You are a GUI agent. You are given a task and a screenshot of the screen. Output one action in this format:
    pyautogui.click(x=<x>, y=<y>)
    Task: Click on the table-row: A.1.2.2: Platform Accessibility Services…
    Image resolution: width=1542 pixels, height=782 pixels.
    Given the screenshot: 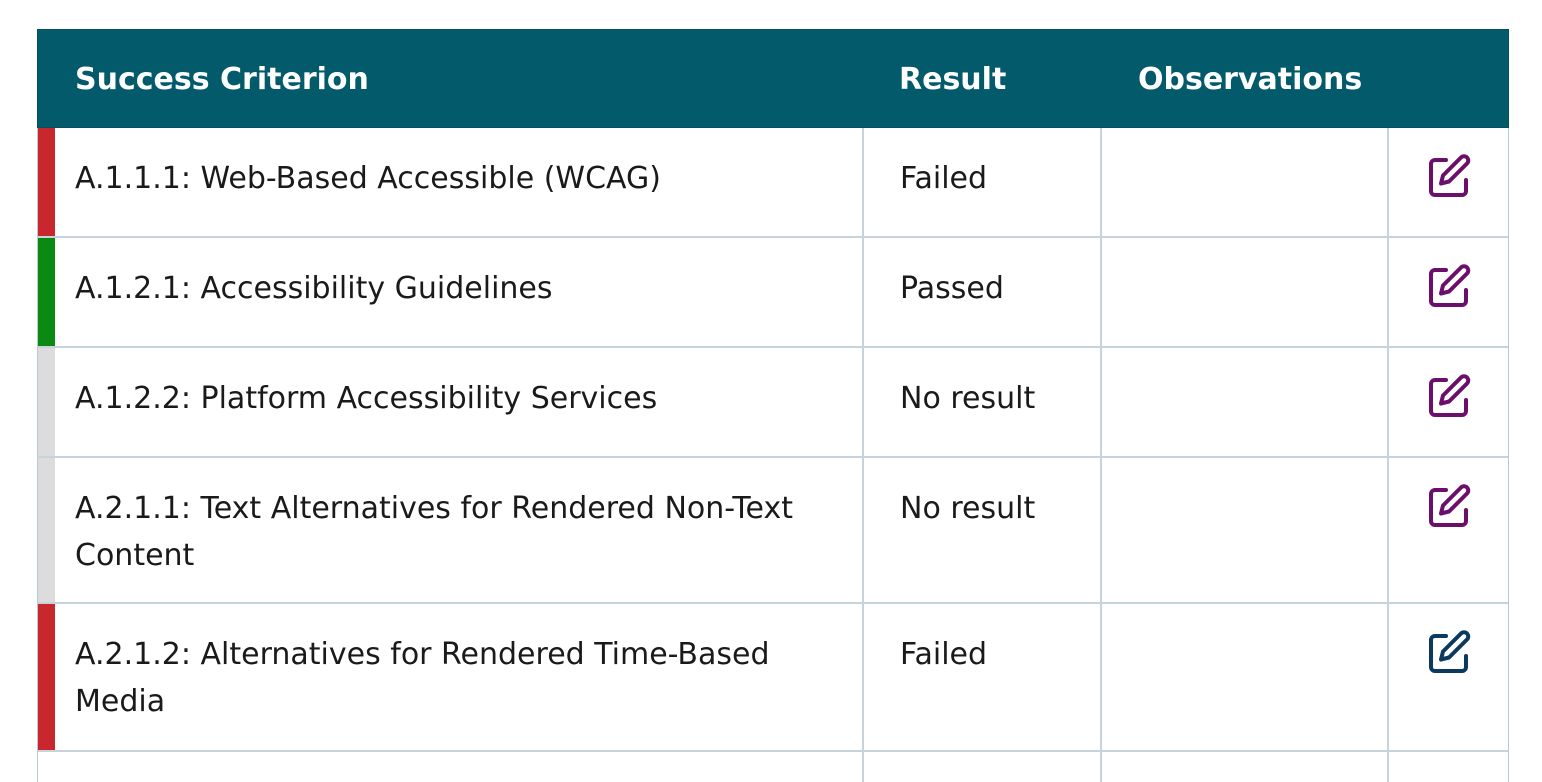 What is the action you would take?
    pyautogui.click(x=773, y=403)
    